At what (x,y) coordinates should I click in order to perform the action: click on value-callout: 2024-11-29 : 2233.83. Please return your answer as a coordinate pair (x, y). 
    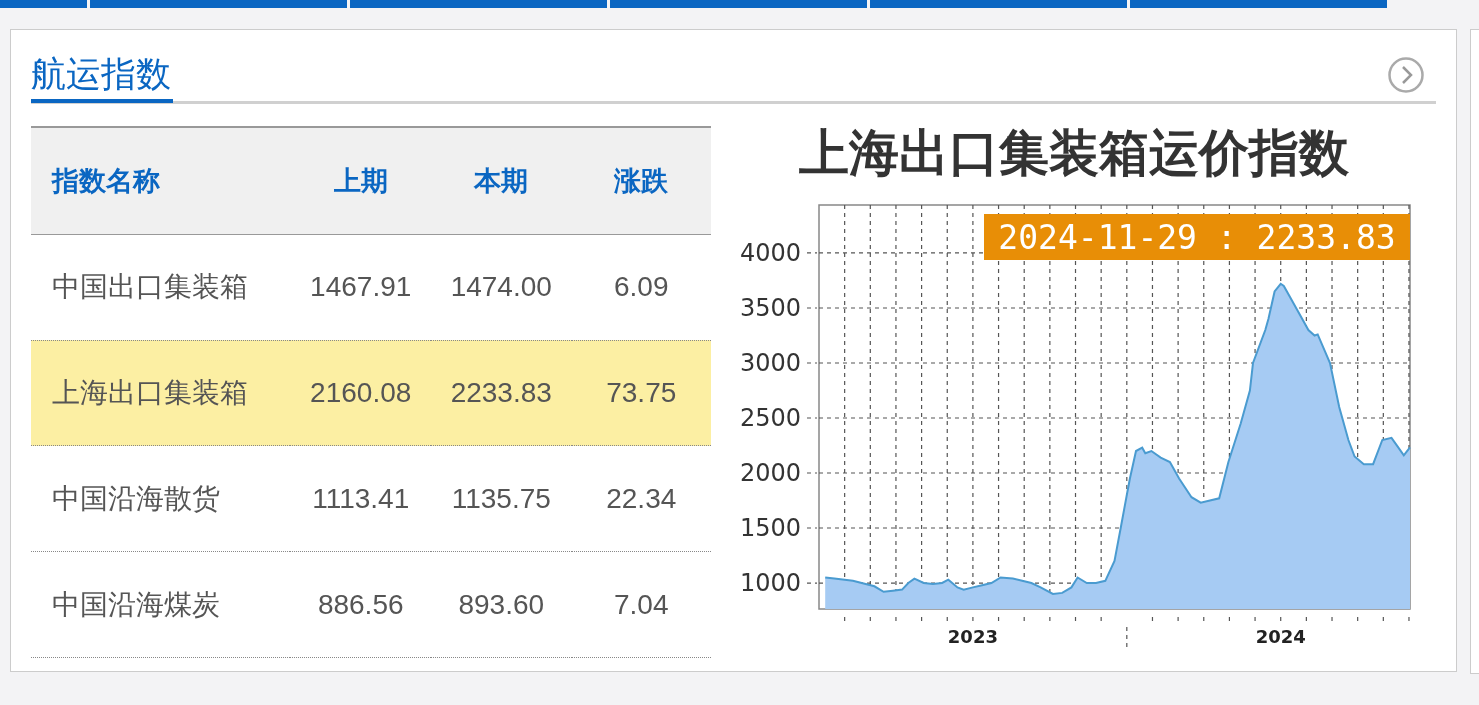
    Looking at the image, I should click on (1197, 237).